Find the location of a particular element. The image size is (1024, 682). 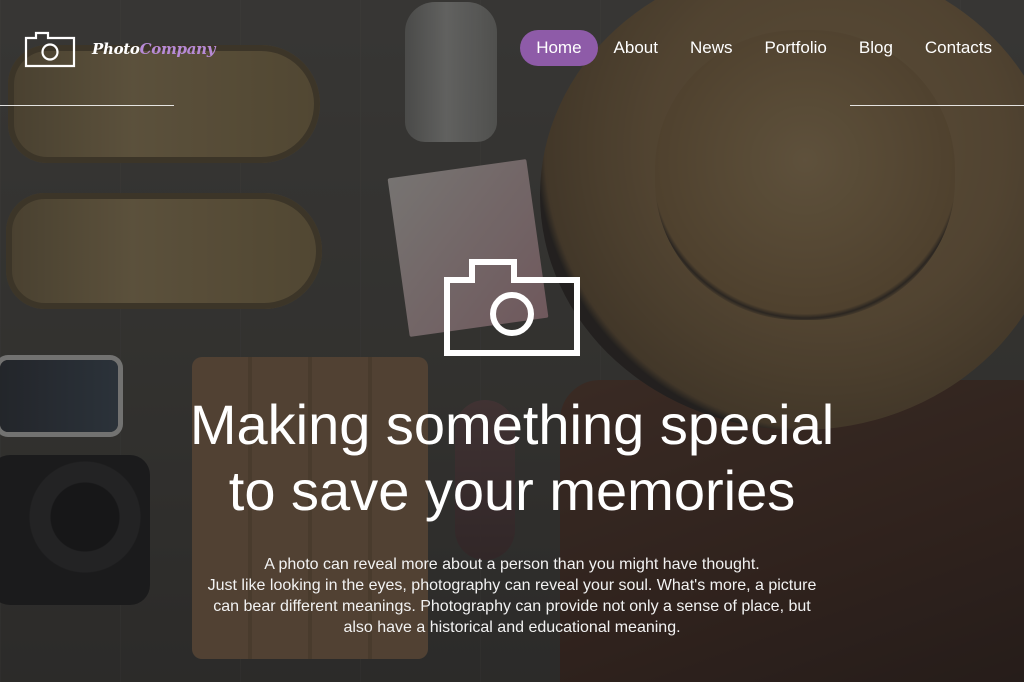

nav-item-news: News is located at coordinates (711, 48).